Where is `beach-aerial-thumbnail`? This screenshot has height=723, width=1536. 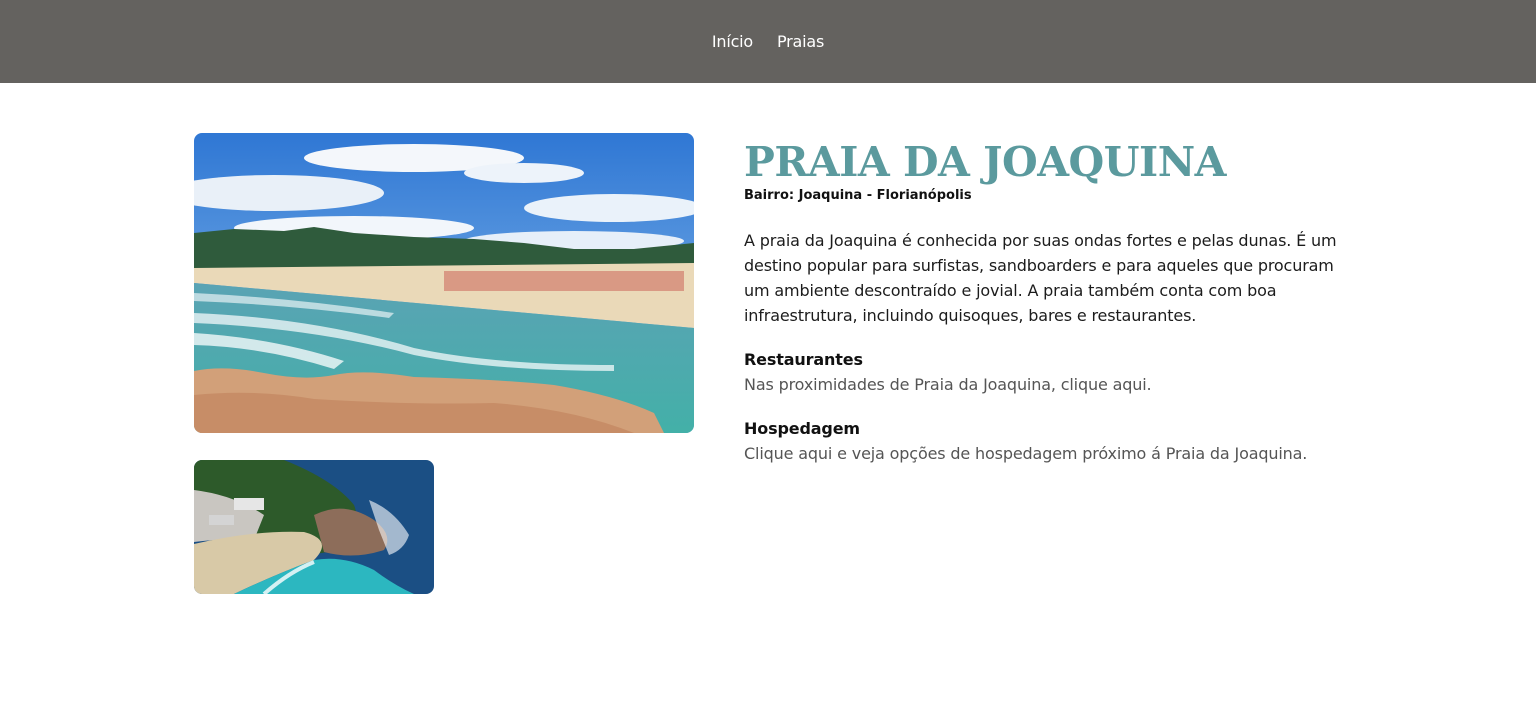
beach-aerial-thumbnail is located at coordinates (314, 527).